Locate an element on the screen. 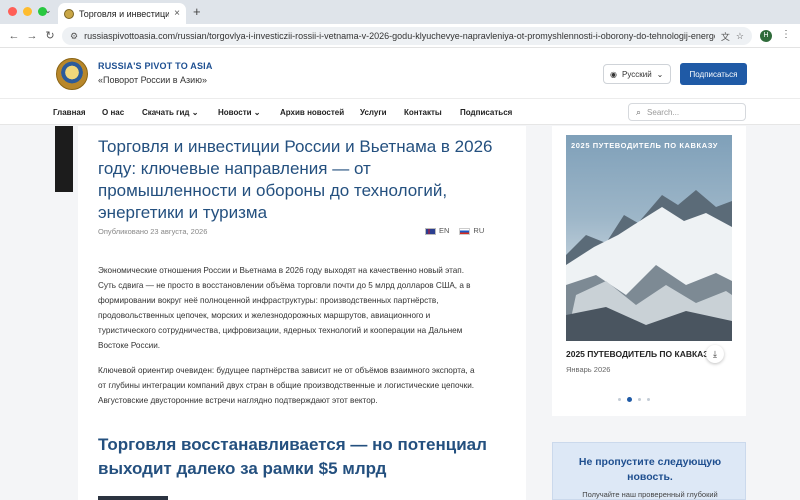  close-window-button is located at coordinates (12, 11).